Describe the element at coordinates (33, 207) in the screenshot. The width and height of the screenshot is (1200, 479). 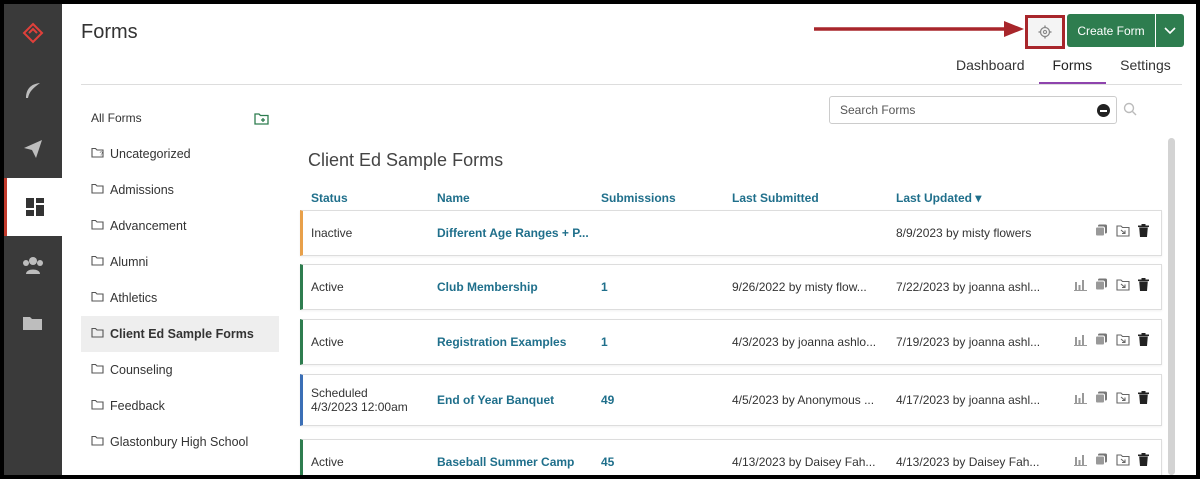
I see `dashboard-icon` at that location.